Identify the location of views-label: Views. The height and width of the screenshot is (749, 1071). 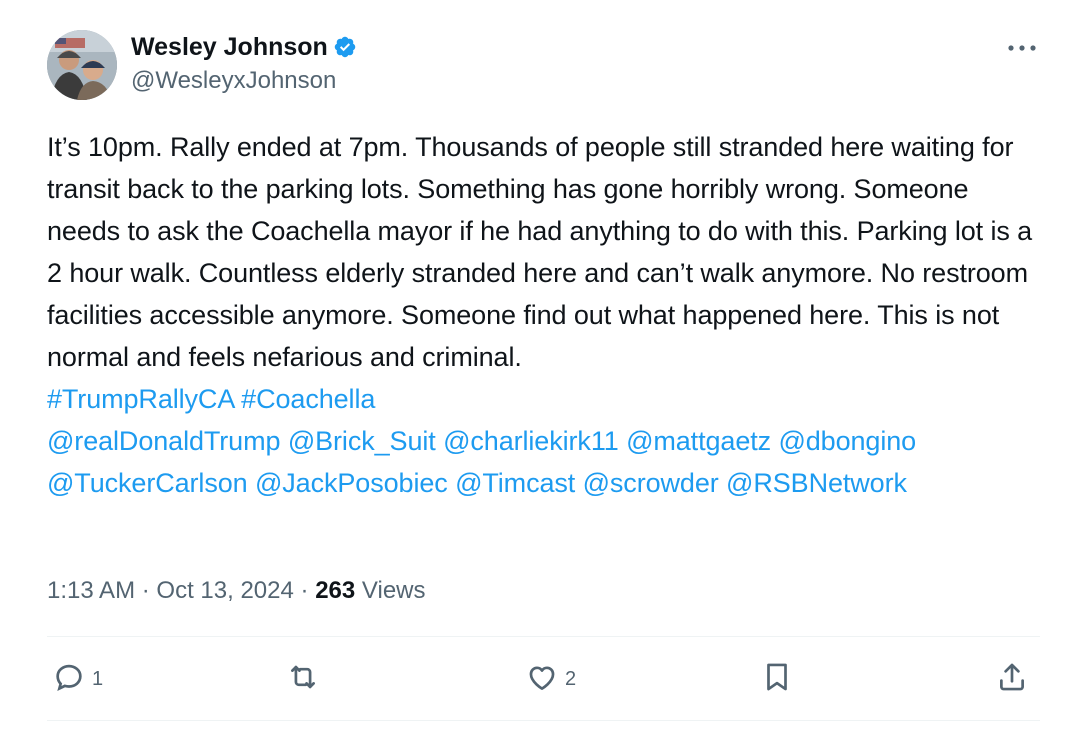
(393, 590).